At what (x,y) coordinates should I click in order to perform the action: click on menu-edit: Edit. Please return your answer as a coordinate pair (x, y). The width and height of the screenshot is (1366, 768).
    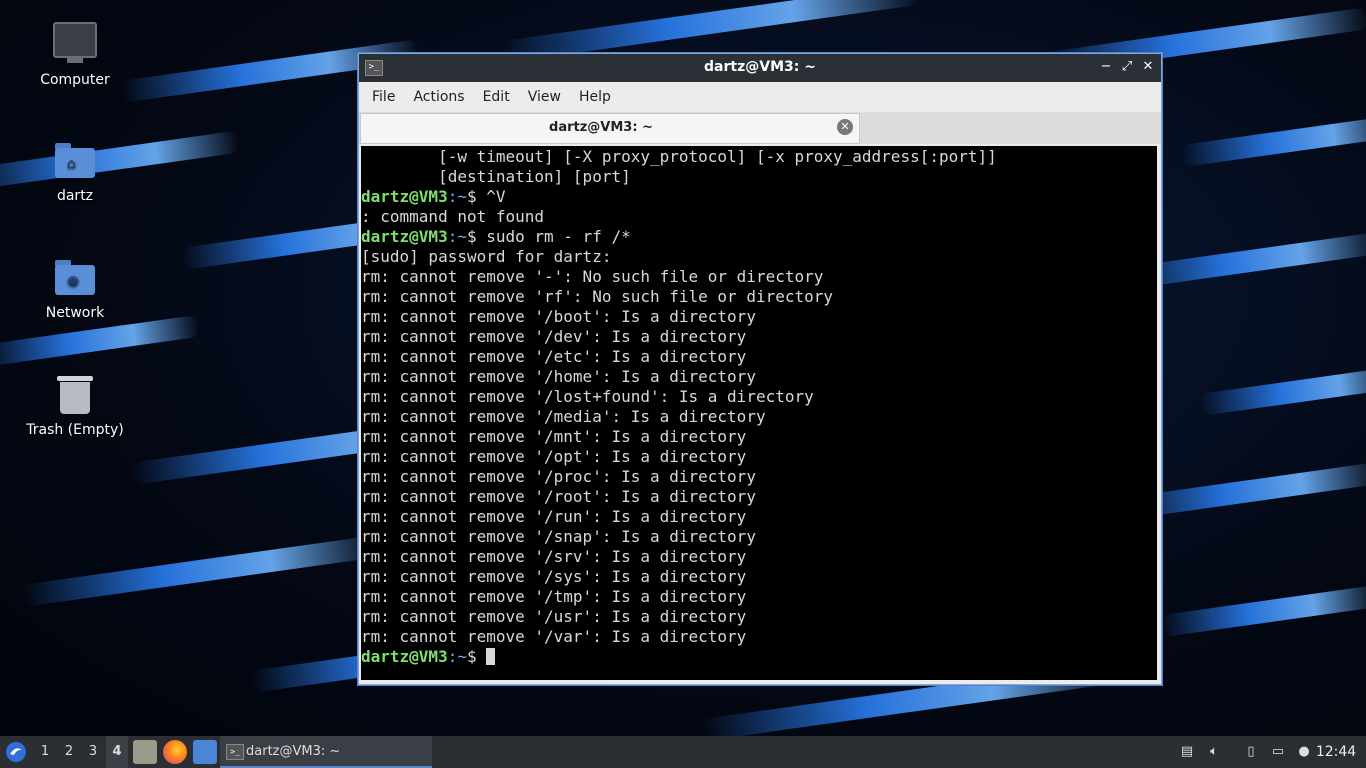
    Looking at the image, I should click on (496, 97).